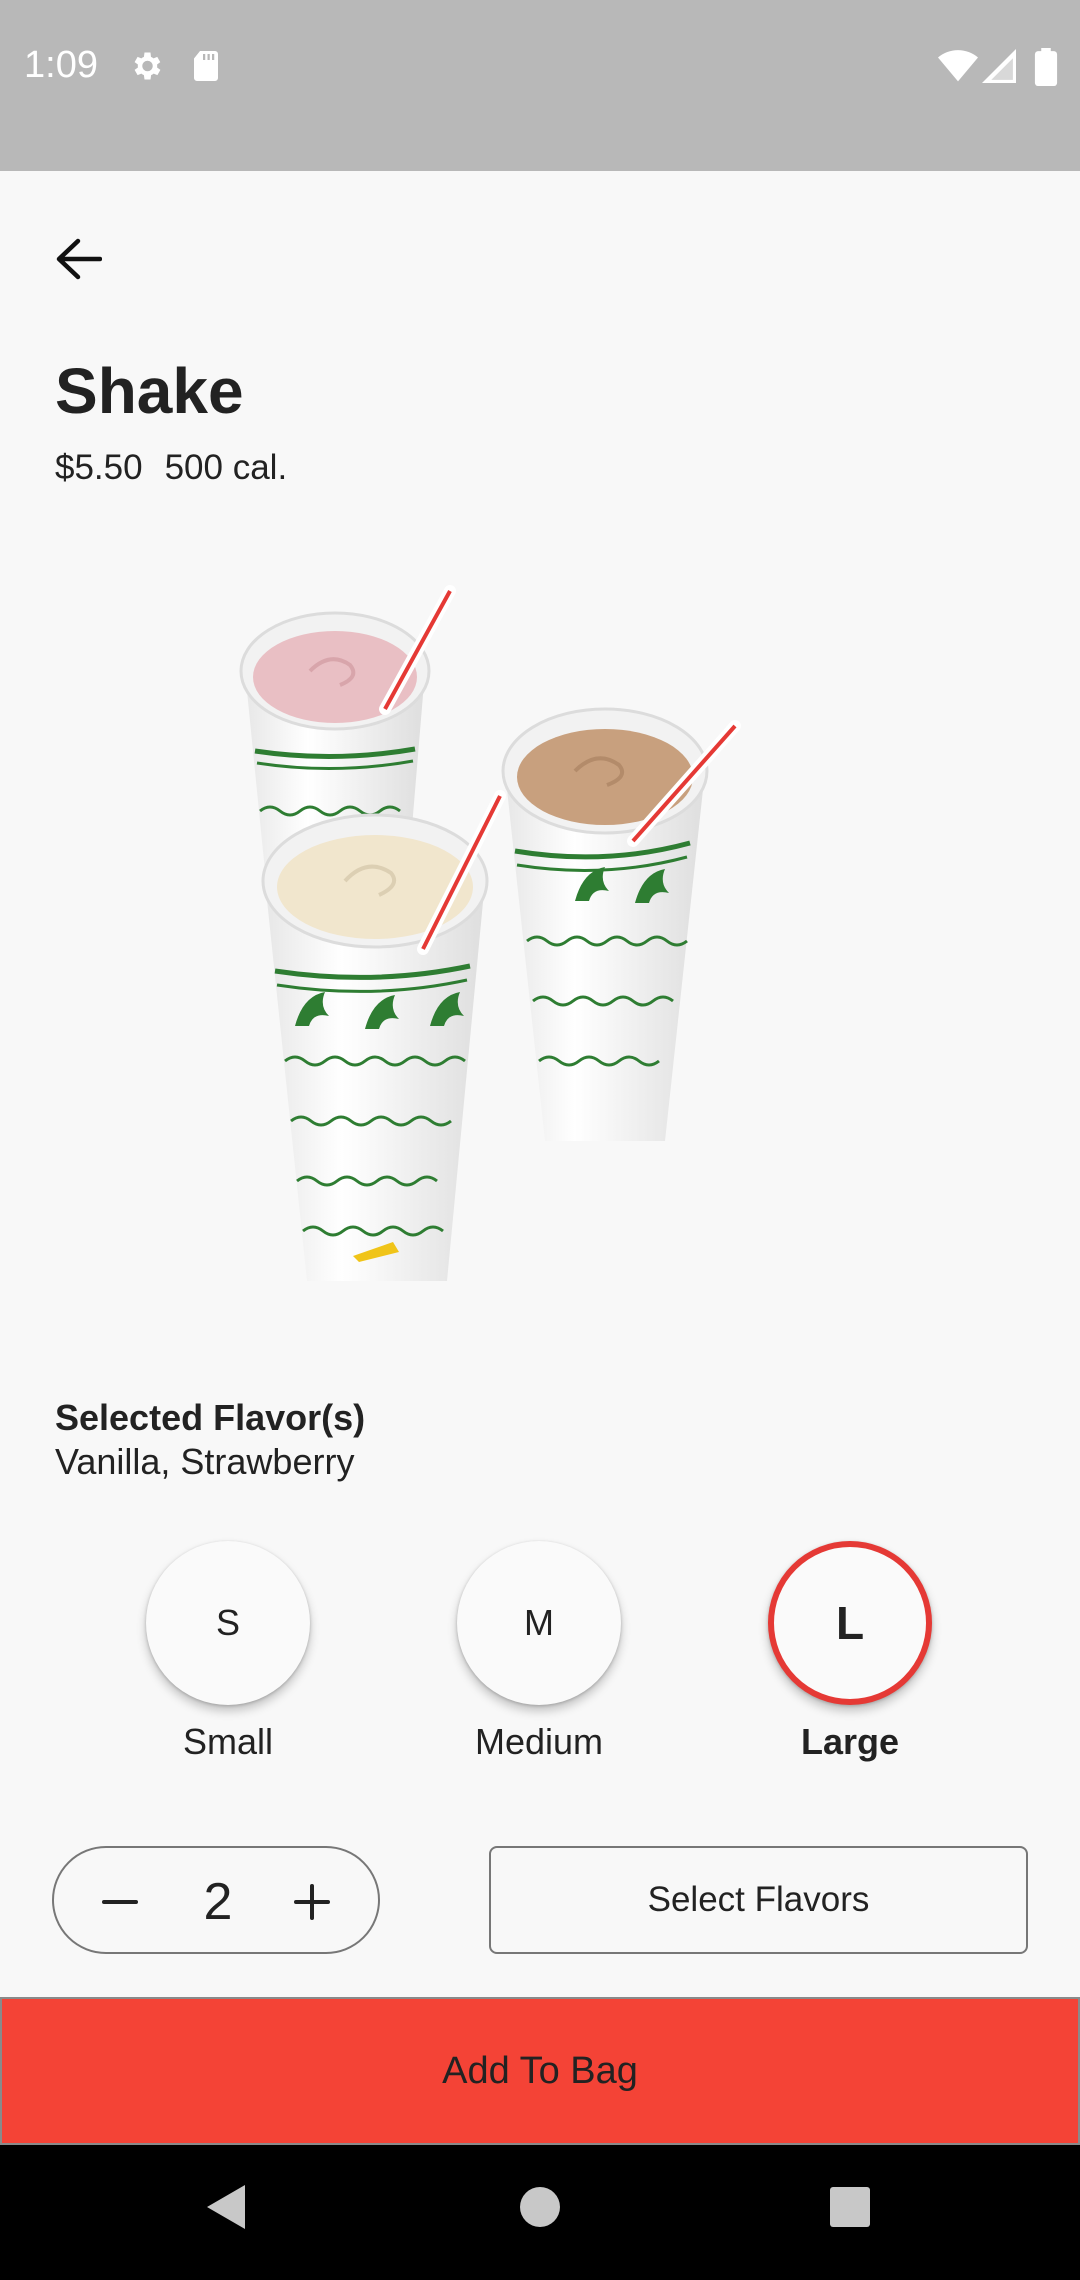 Image resolution: width=1080 pixels, height=2280 pixels. Describe the element at coordinates (147, 66) in the screenshot. I see `settings-icon` at that location.